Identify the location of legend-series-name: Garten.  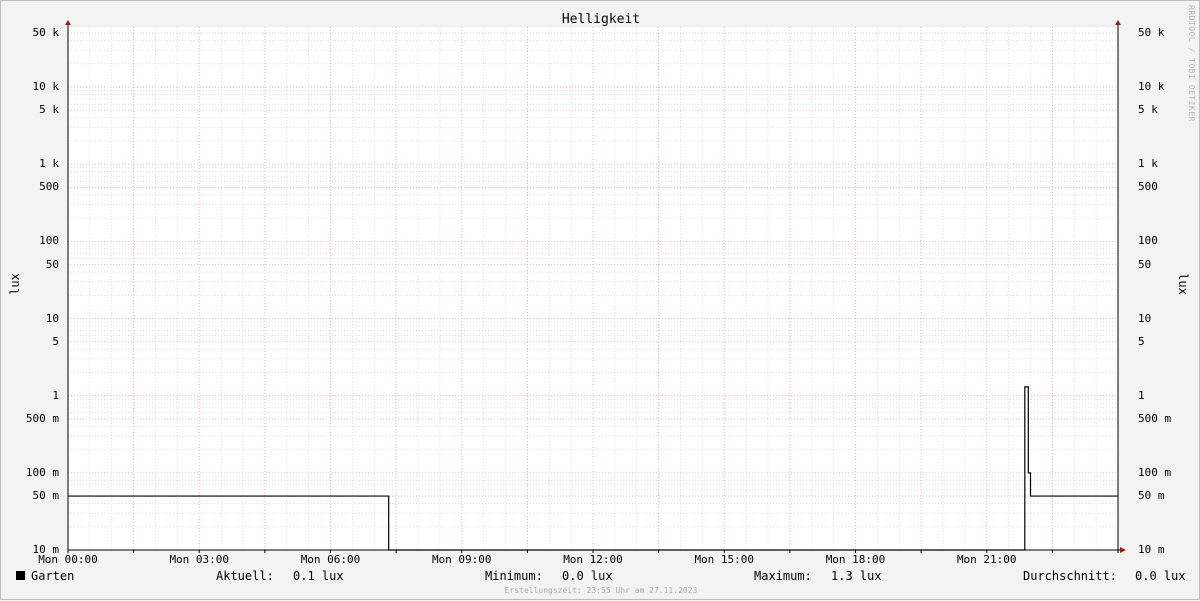
(53, 576).